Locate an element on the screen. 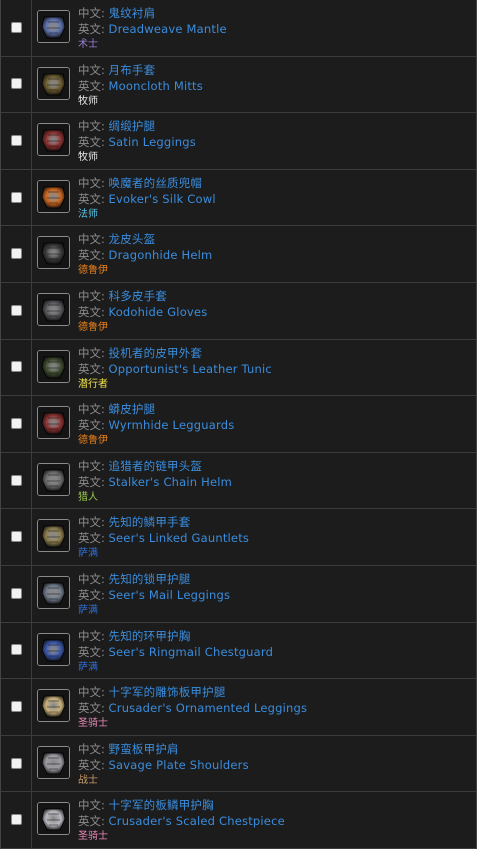 The width and height of the screenshot is (477, 849). item-row: 中文: 鬼纹衬肩 英文: Dreadweave Mantle 术士 is located at coordinates (238, 28).